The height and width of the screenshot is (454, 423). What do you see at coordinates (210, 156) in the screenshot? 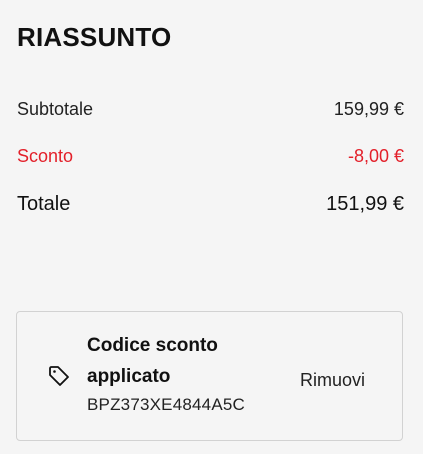
I see `discount-row: Sconto -8,00 €` at bounding box center [210, 156].